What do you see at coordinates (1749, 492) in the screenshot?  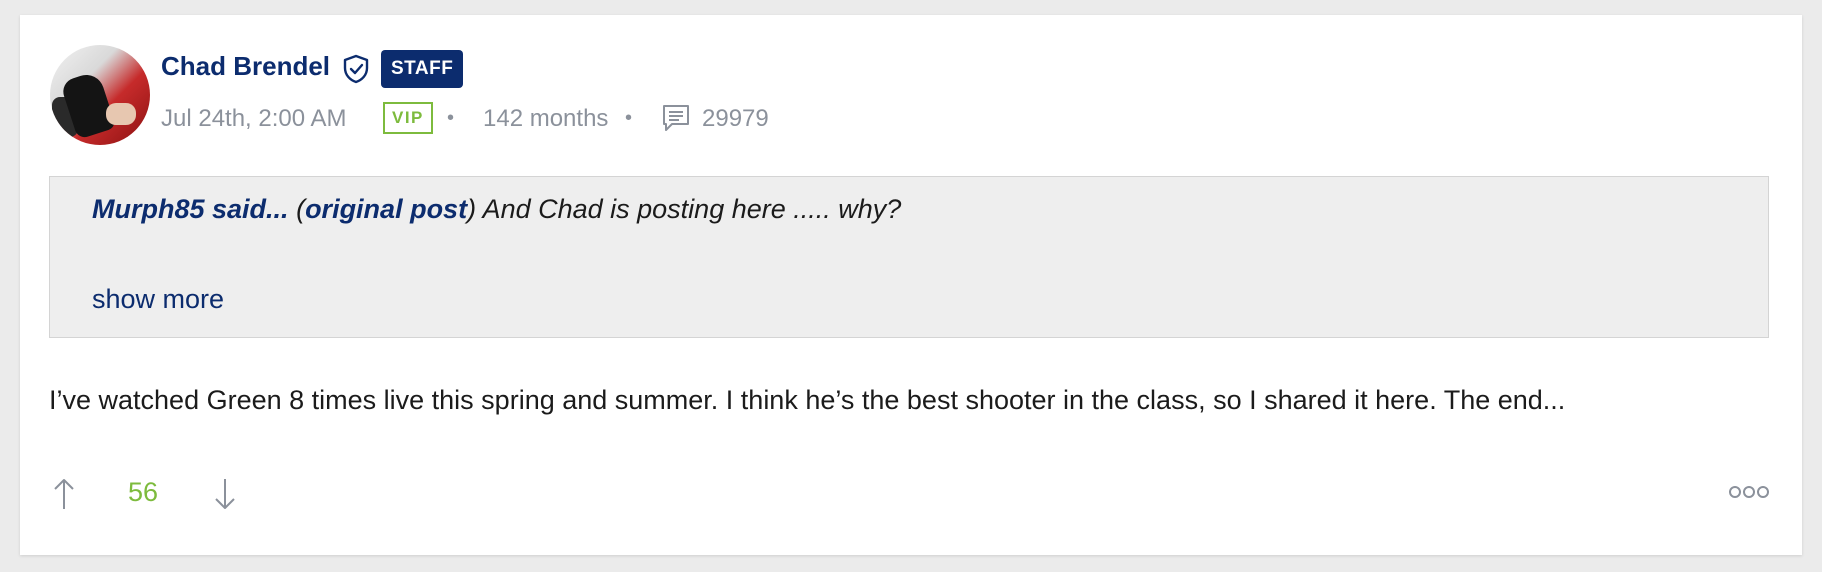 I see `more-options-icon` at bounding box center [1749, 492].